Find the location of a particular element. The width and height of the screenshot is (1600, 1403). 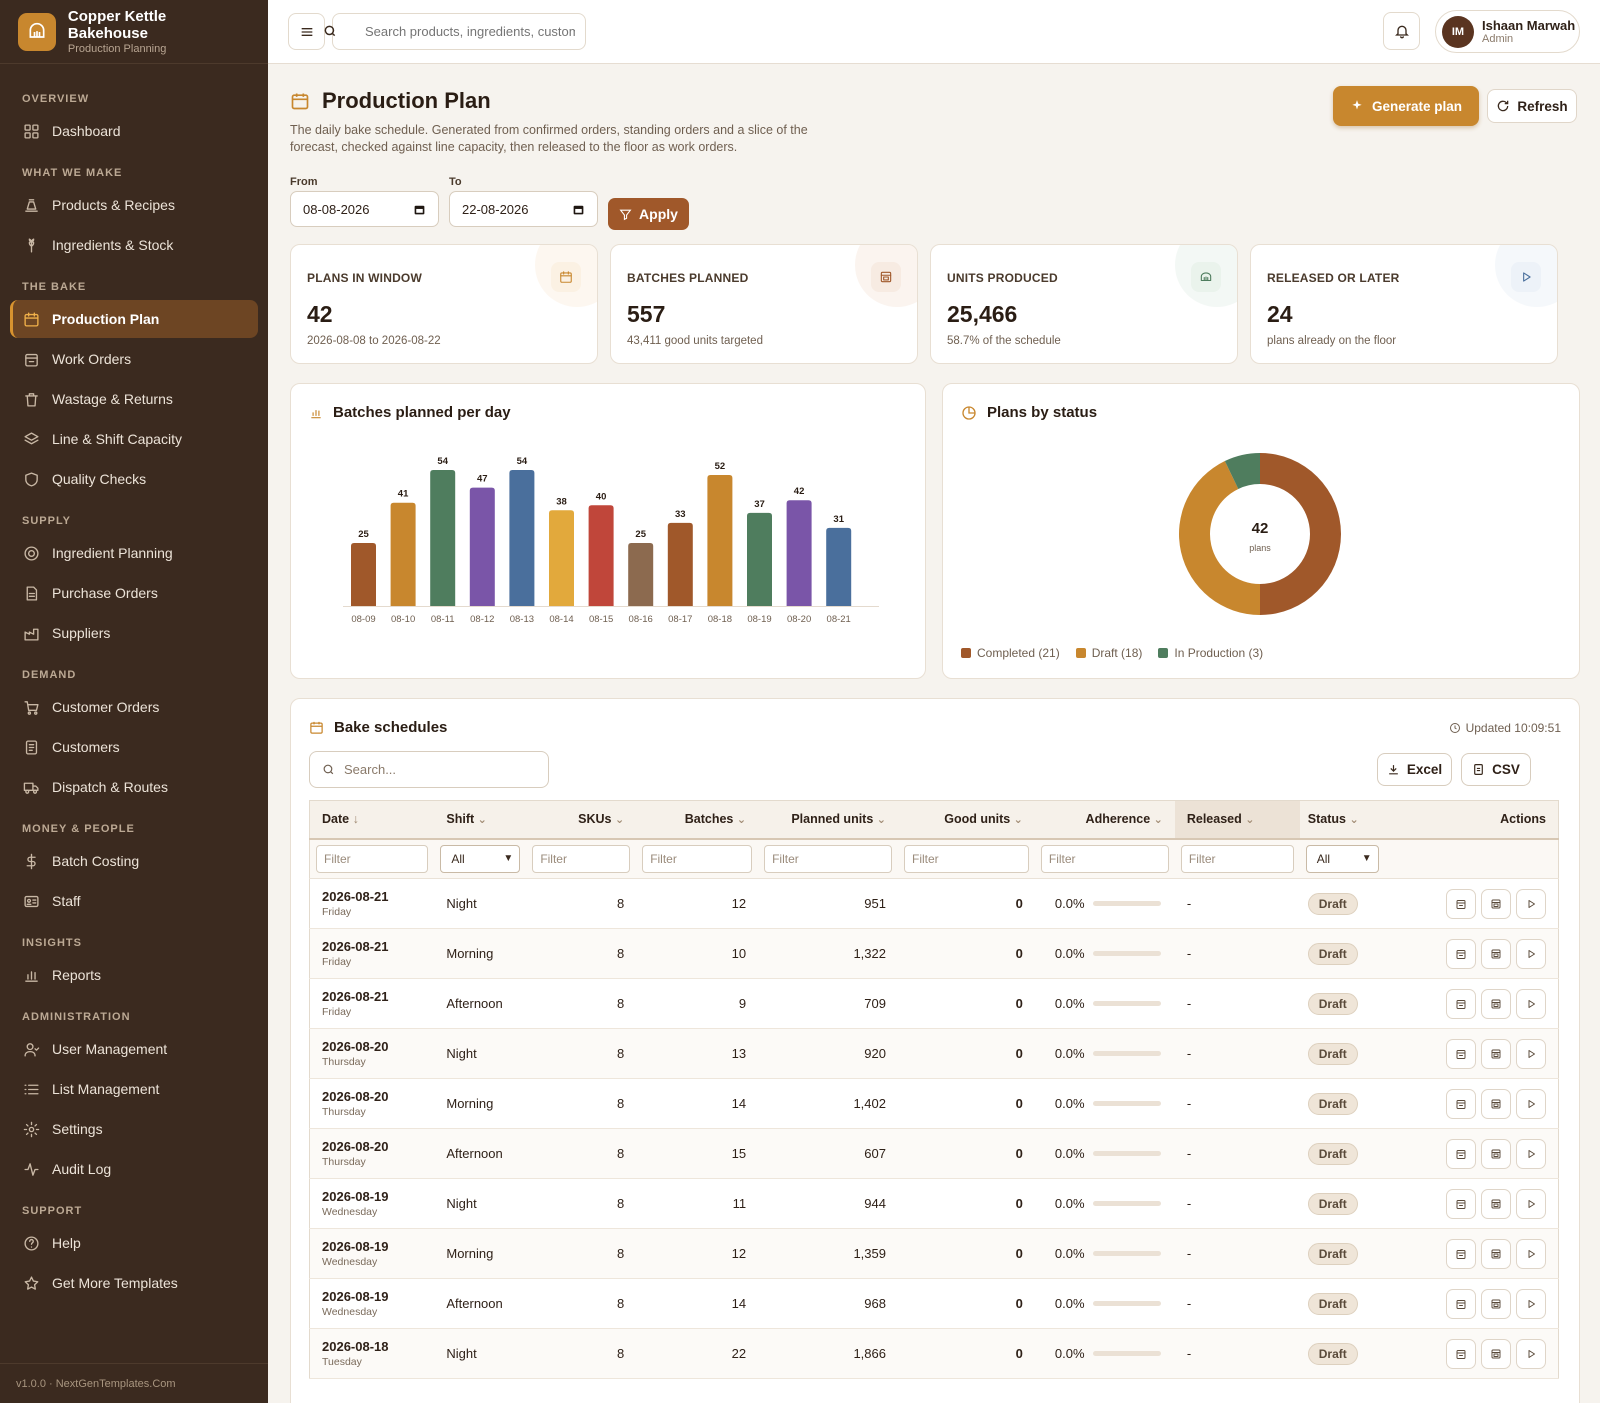

sidebar-item-ingredients-stock: Ingredients & Stock is located at coordinates (134, 245).